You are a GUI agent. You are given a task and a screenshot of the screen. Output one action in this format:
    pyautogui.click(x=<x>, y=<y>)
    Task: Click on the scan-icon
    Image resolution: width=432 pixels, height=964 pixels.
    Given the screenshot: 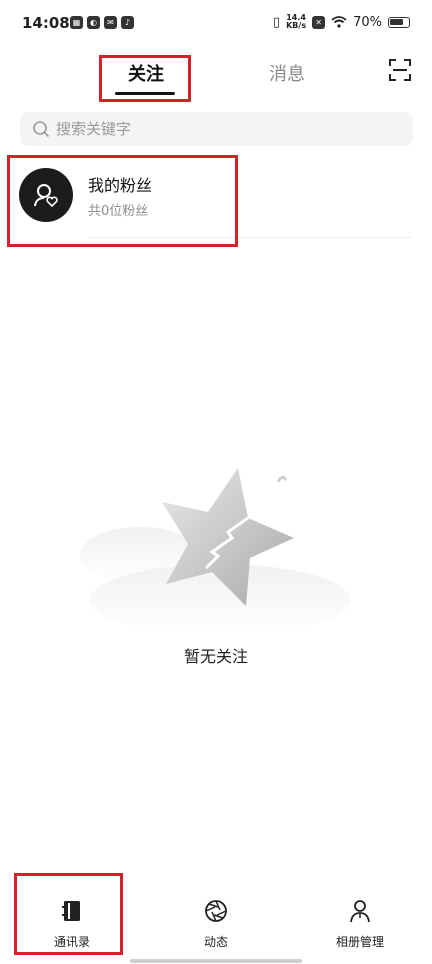 What is the action you would take?
    pyautogui.click(x=400, y=70)
    